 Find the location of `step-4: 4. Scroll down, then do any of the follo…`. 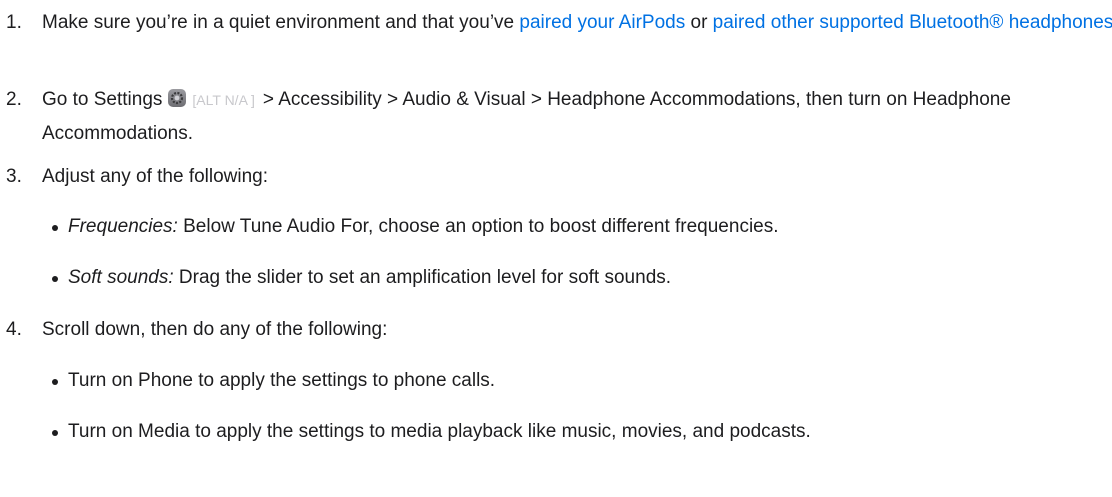

step-4: 4. Scroll down, then do any of the follo… is located at coordinates (556, 329).